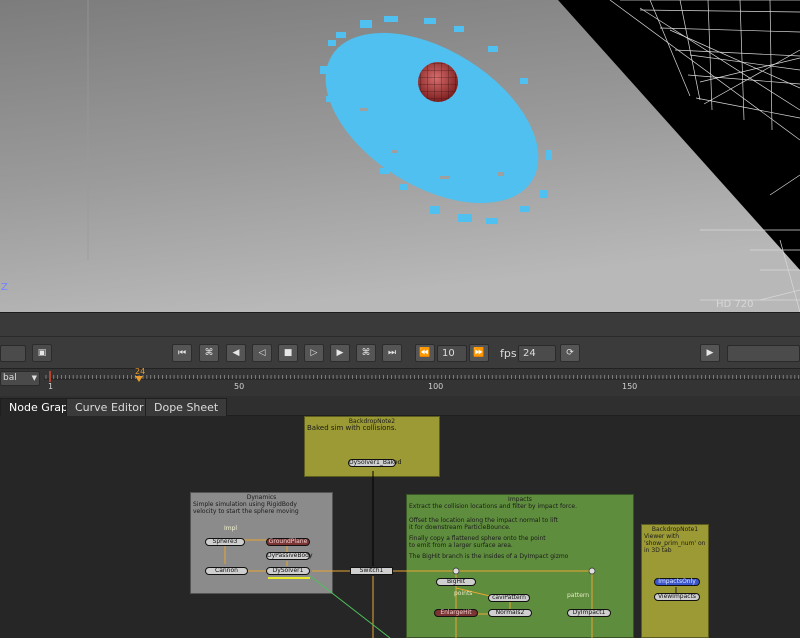  I want to click on port-label-pattern: pattern, so click(578, 595).